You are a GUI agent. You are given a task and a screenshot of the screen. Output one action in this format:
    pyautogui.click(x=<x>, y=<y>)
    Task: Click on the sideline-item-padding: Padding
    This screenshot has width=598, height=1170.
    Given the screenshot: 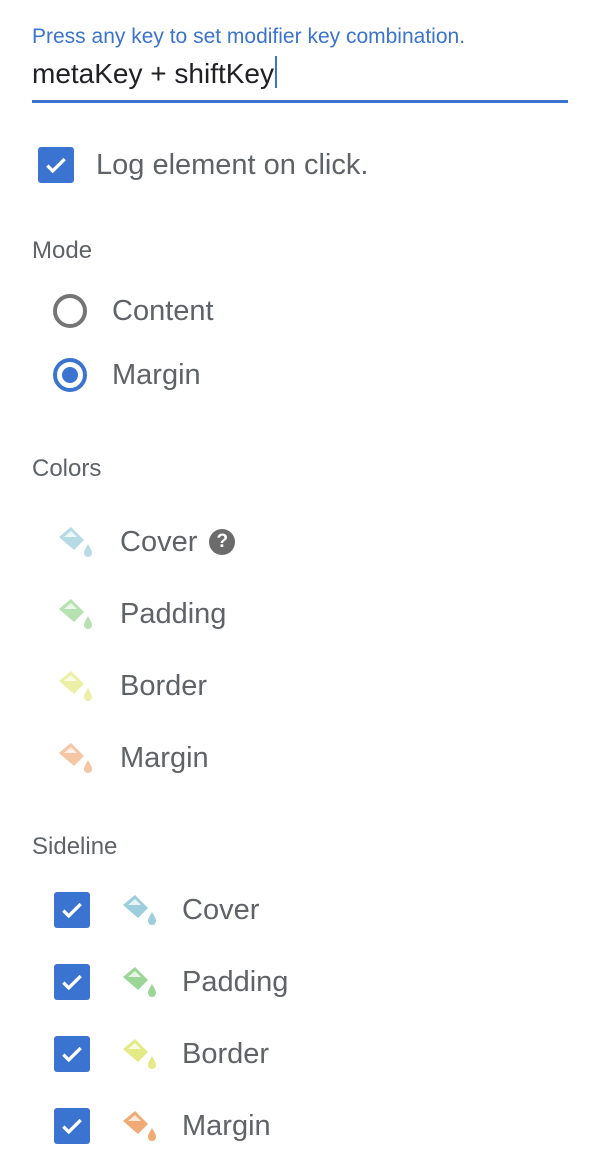 What is the action you would take?
    pyautogui.click(x=171, y=982)
    